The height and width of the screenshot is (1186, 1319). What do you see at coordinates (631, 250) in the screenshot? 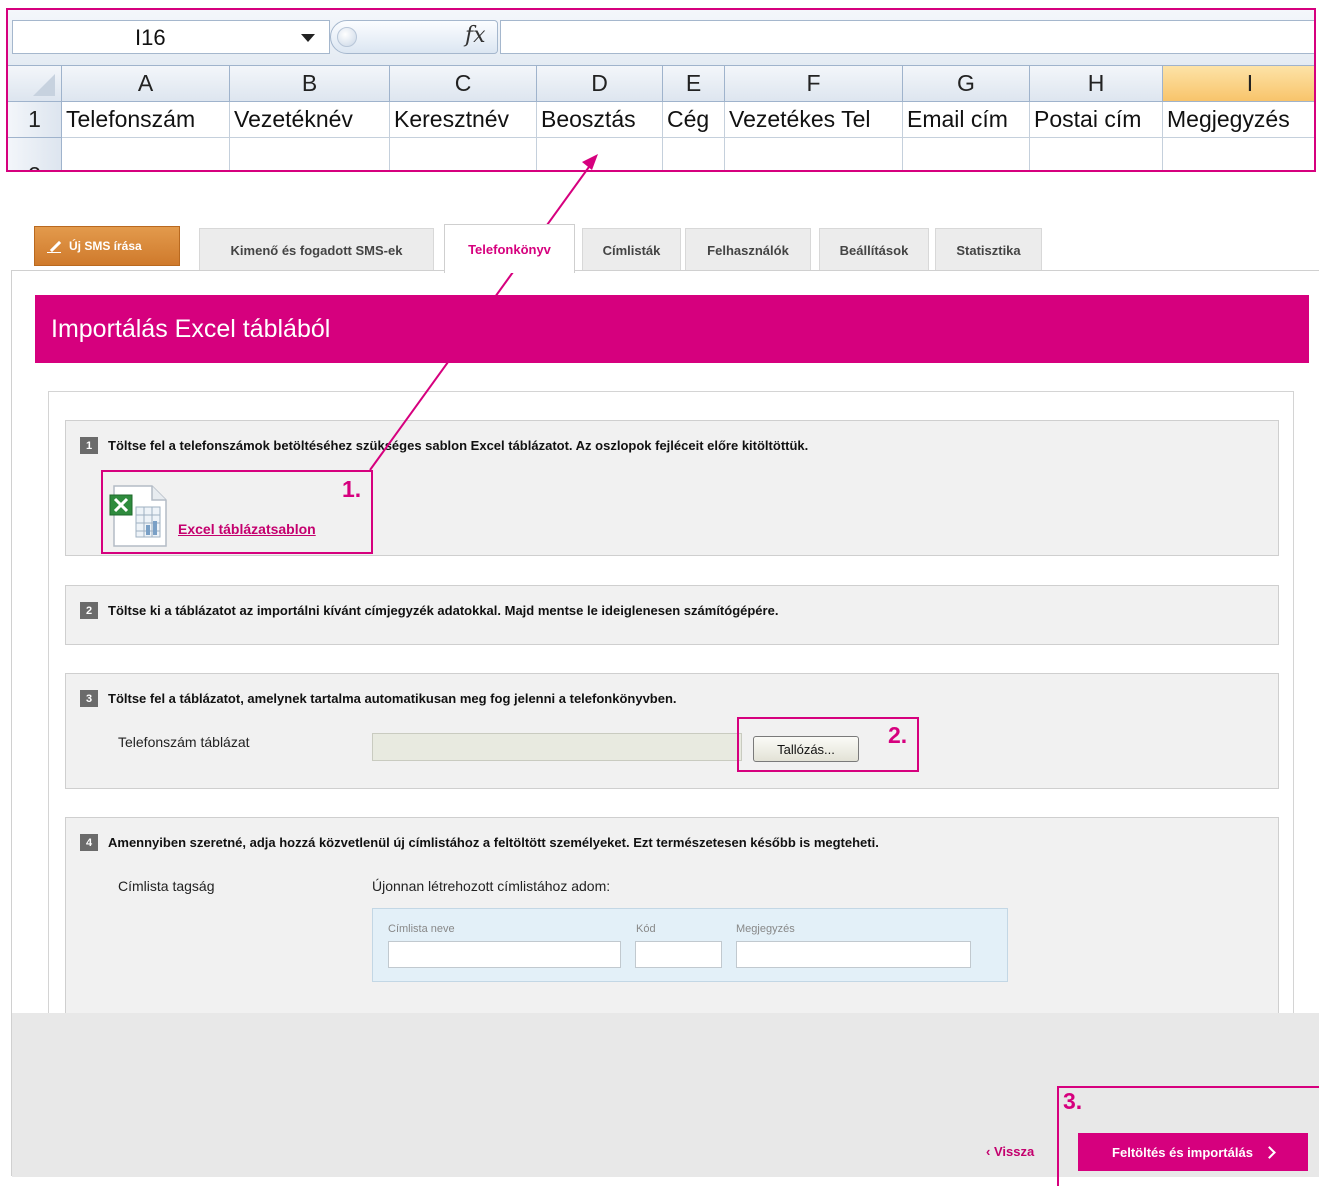
I see `tab-address-lists: Címlisták` at bounding box center [631, 250].